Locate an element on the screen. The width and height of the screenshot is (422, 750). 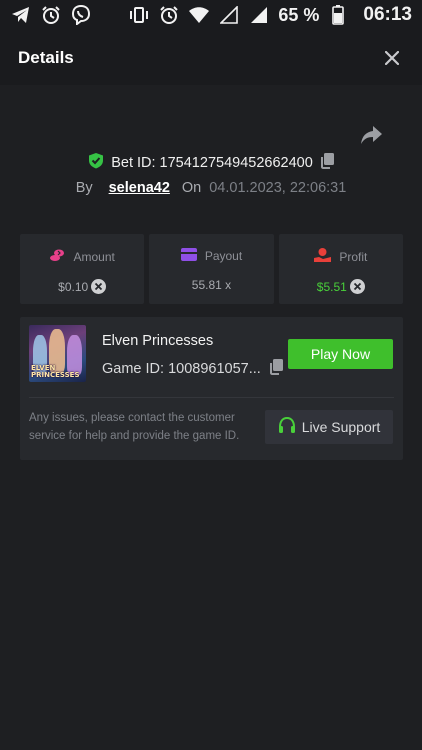
game-thumbnail: ELVEN PRINCESSES is located at coordinates (57, 353).